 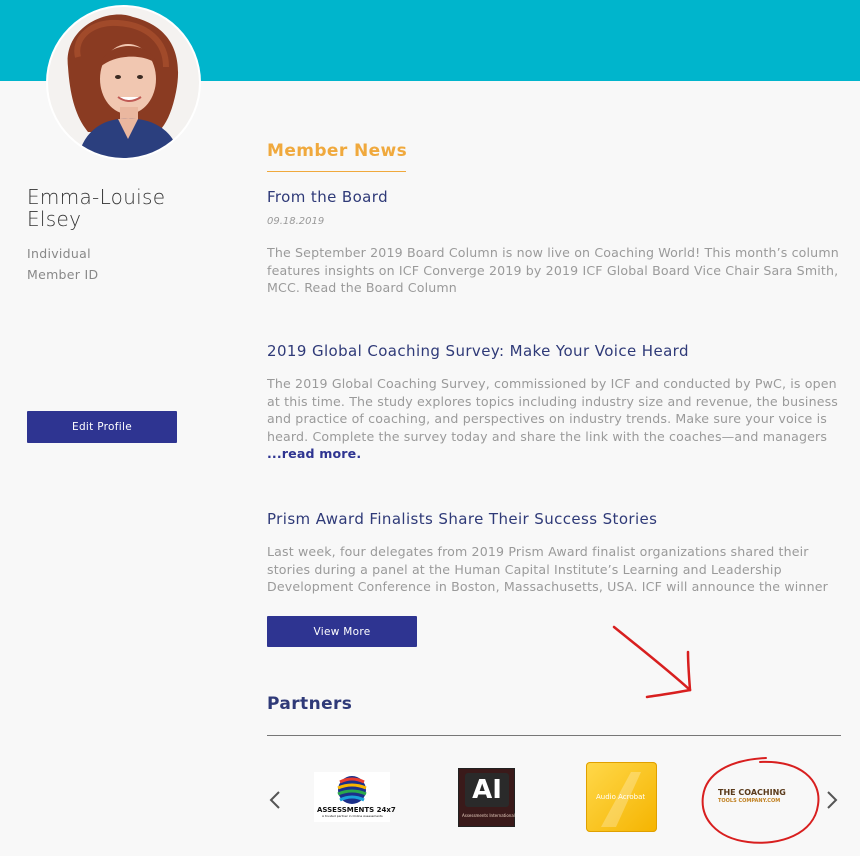 I want to click on member-news-heading: Member News, so click(x=337, y=151).